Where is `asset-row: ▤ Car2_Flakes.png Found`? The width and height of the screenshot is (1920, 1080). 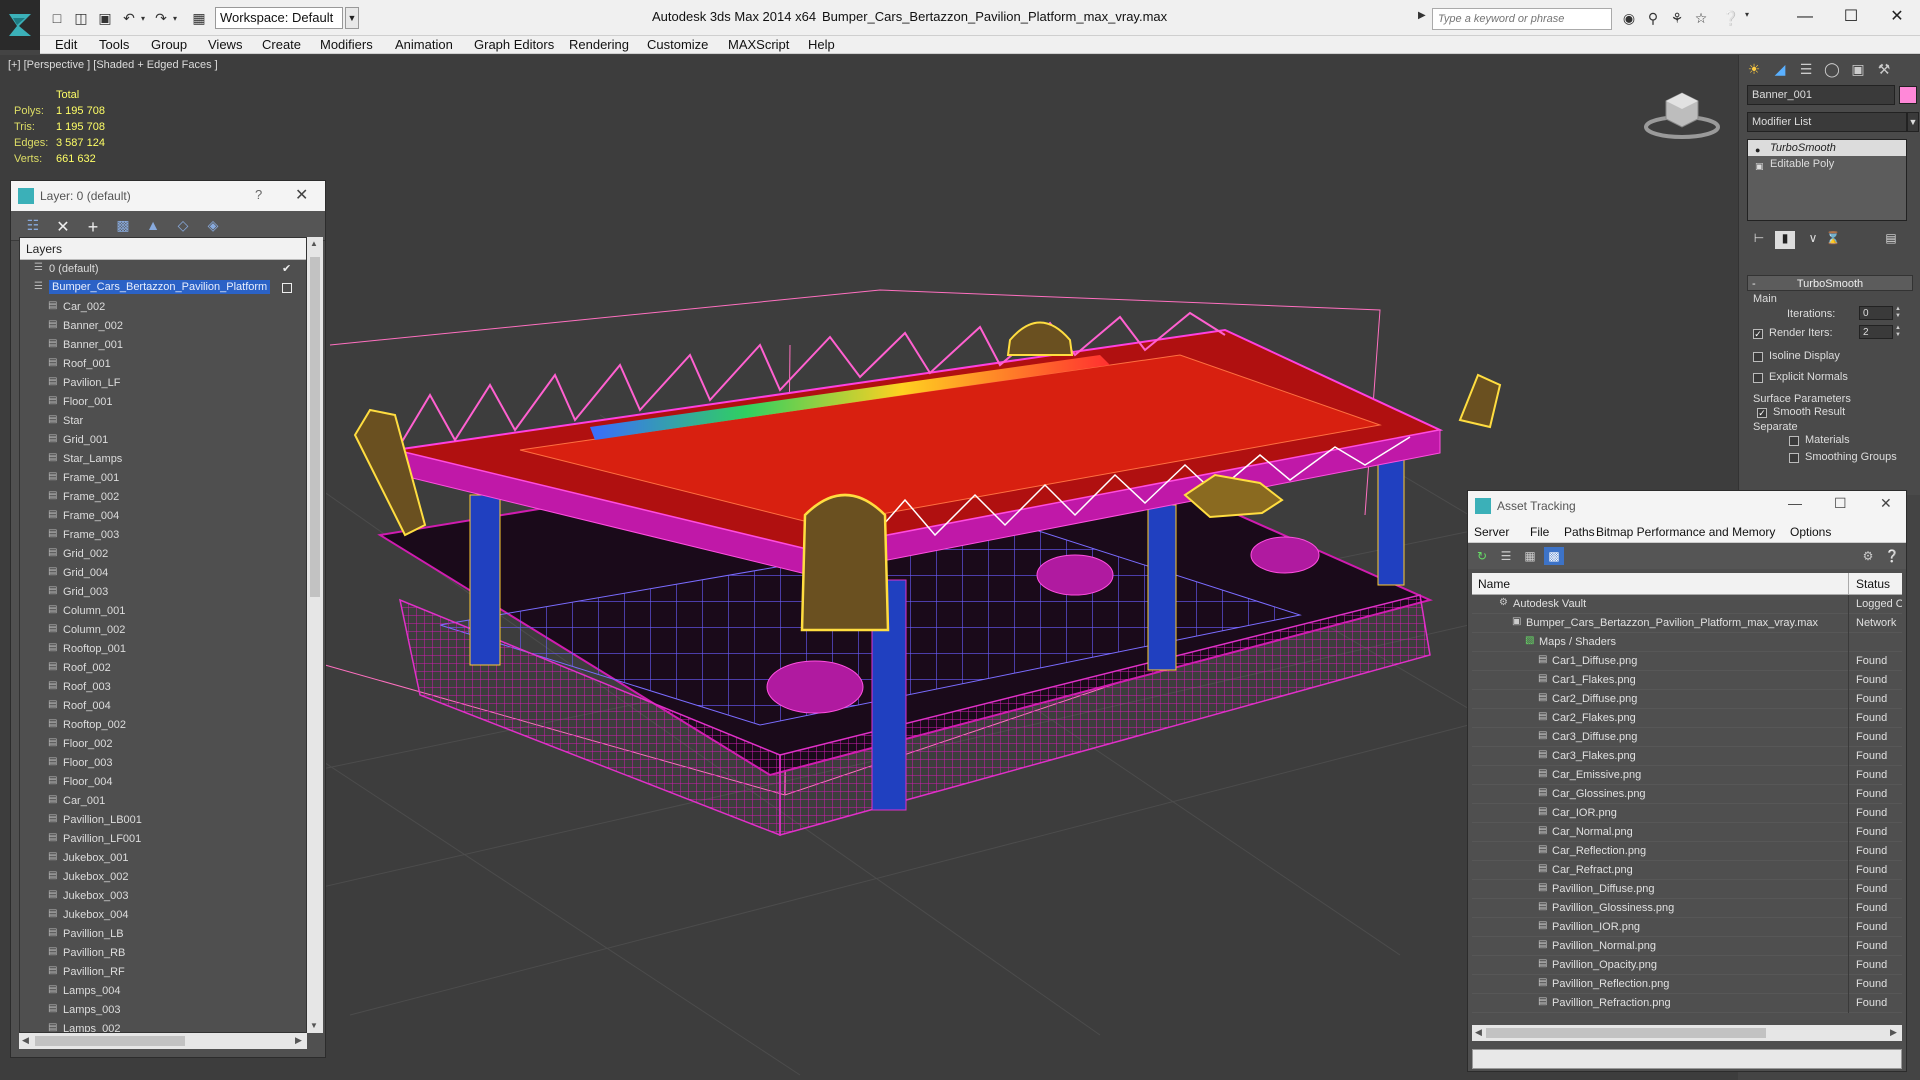
asset-row: ▤ Car2_Flakes.png Found is located at coordinates (1687, 718).